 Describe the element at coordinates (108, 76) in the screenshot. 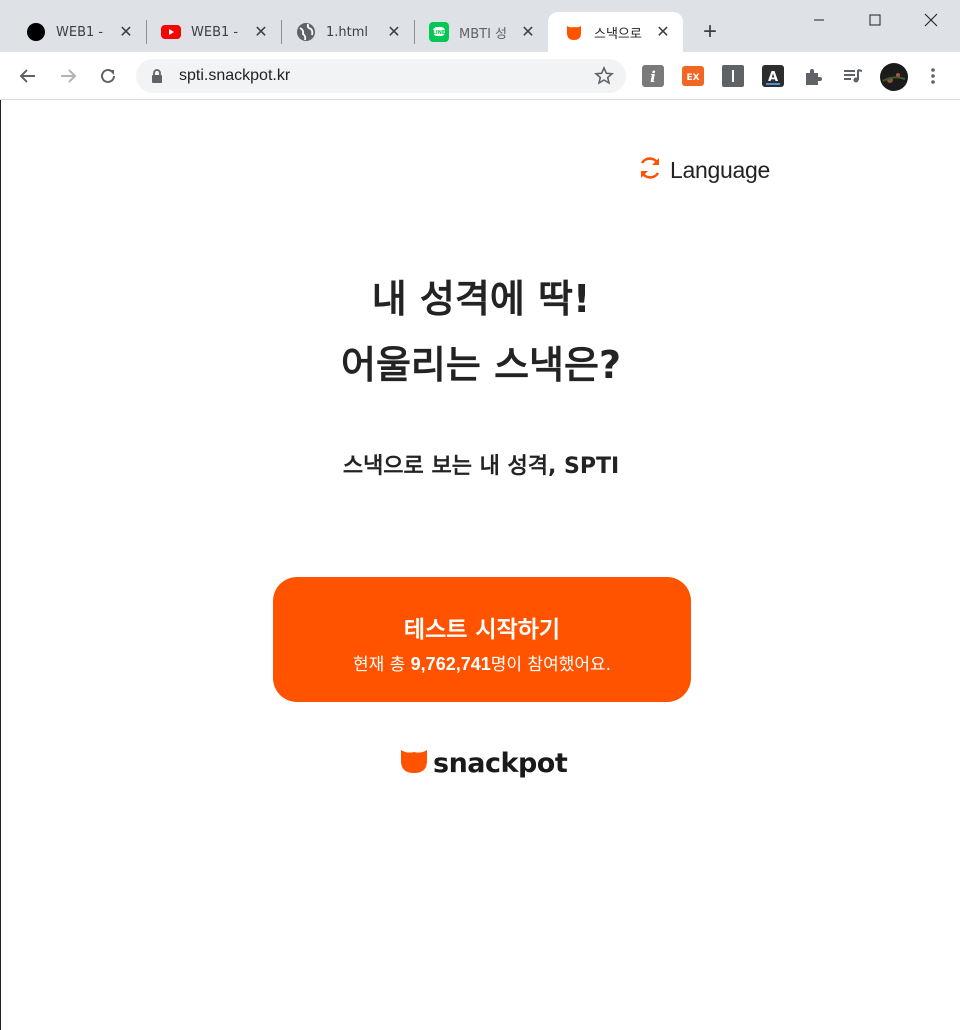

I see `reload-icon` at that location.